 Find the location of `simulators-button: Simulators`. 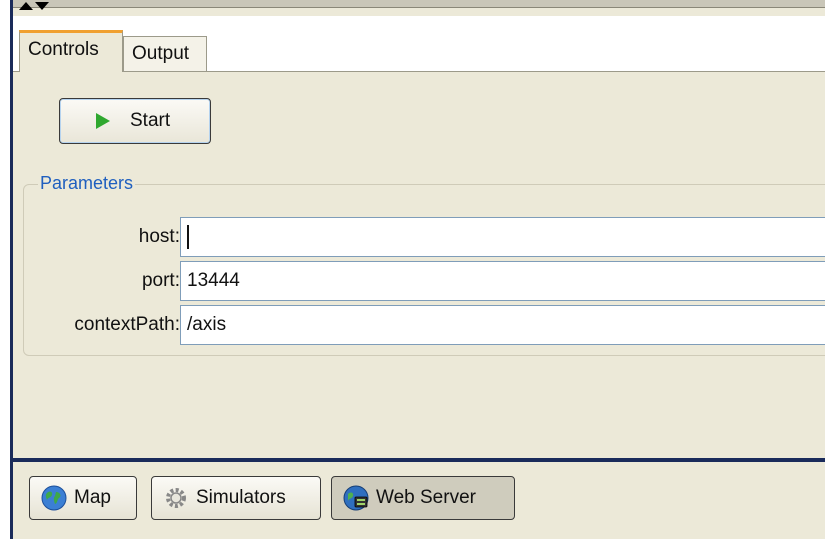

simulators-button: Simulators is located at coordinates (236, 498).